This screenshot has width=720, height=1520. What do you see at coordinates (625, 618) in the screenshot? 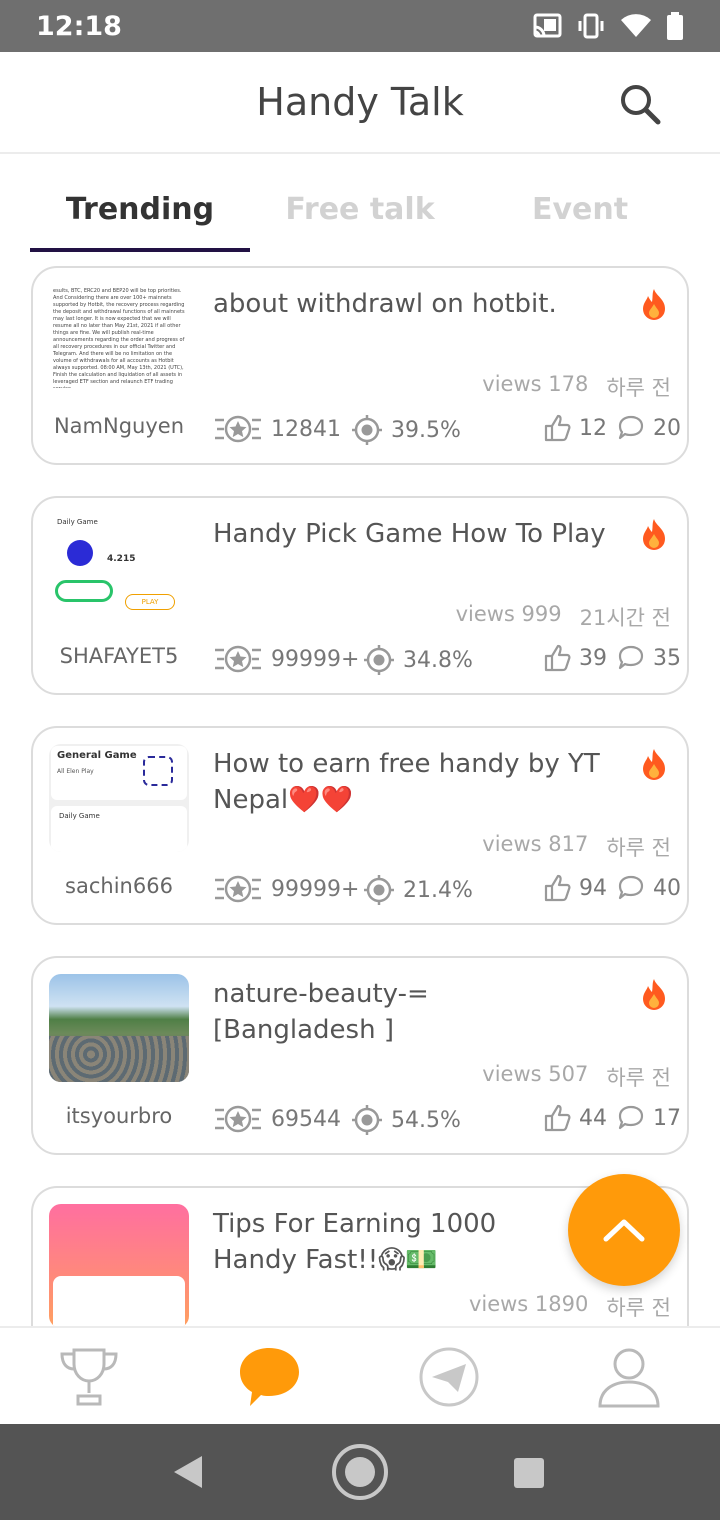
I see `post-time: 21시간 전` at bounding box center [625, 618].